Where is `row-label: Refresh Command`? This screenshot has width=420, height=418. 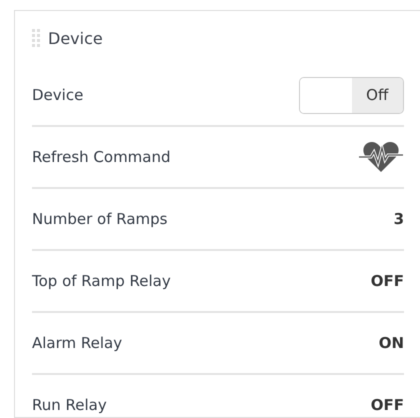
row-label: Refresh Command is located at coordinates (101, 157).